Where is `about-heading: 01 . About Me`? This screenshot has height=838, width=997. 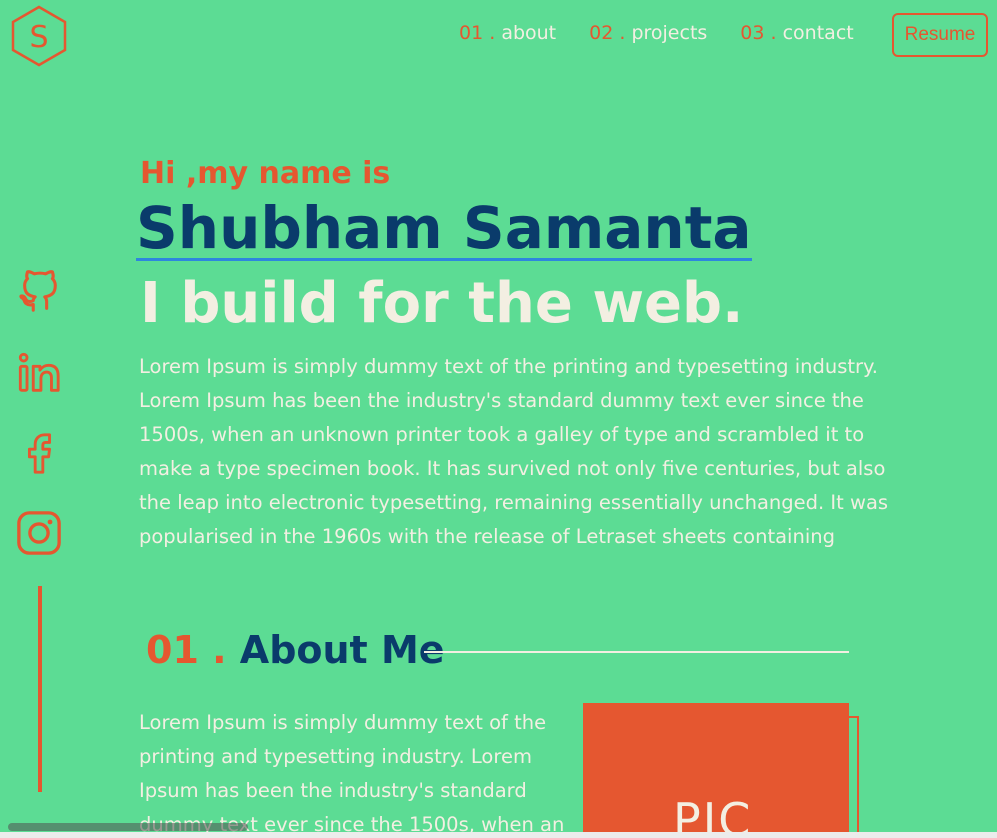 about-heading: 01 . About Me is located at coordinates (295, 650).